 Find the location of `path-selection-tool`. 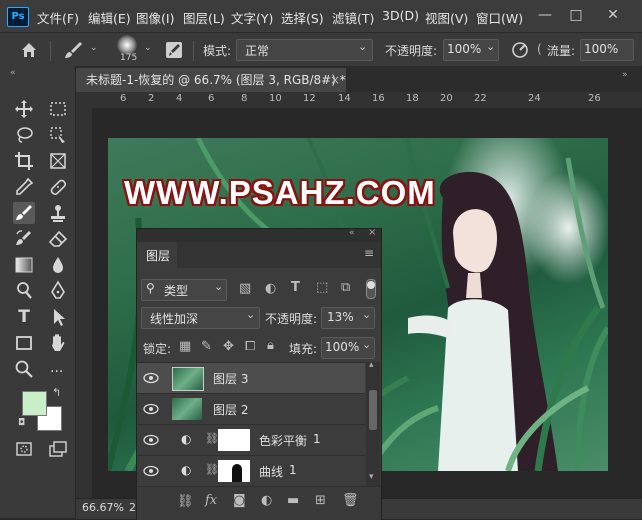

path-selection-tool is located at coordinates (58, 317).